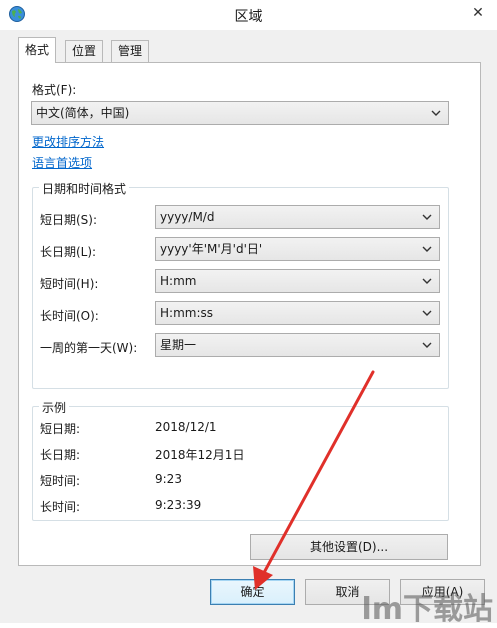 This screenshot has height=628, width=497. What do you see at coordinates (69, 284) in the screenshot?
I see `short-time-label: 短时间(H):` at bounding box center [69, 284].